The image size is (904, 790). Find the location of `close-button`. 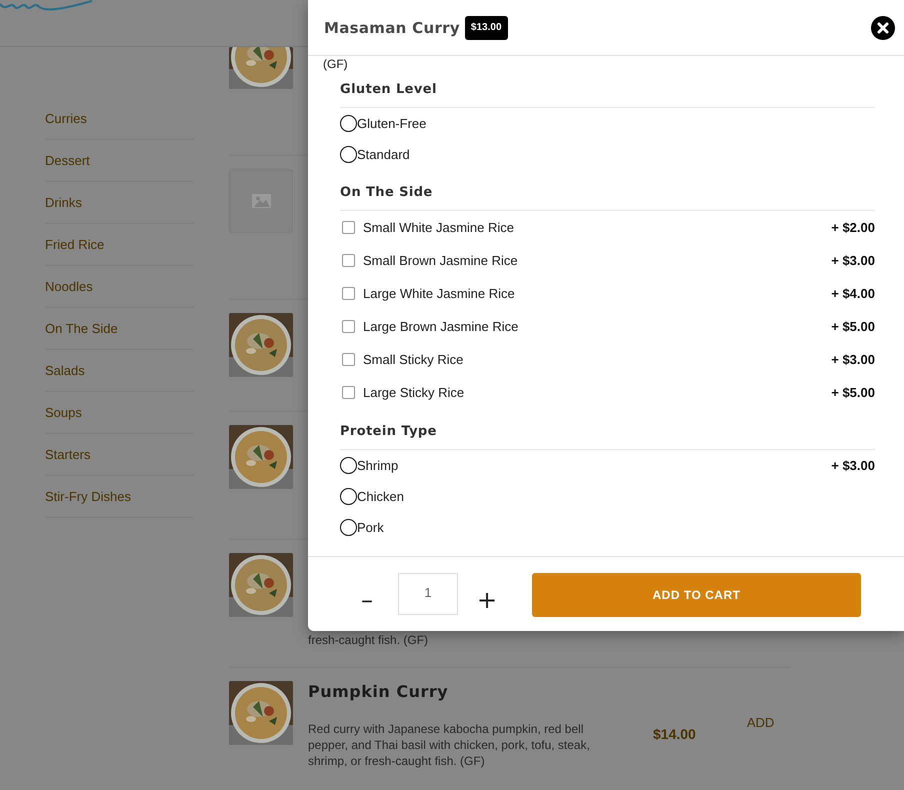

close-button is located at coordinates (883, 28).